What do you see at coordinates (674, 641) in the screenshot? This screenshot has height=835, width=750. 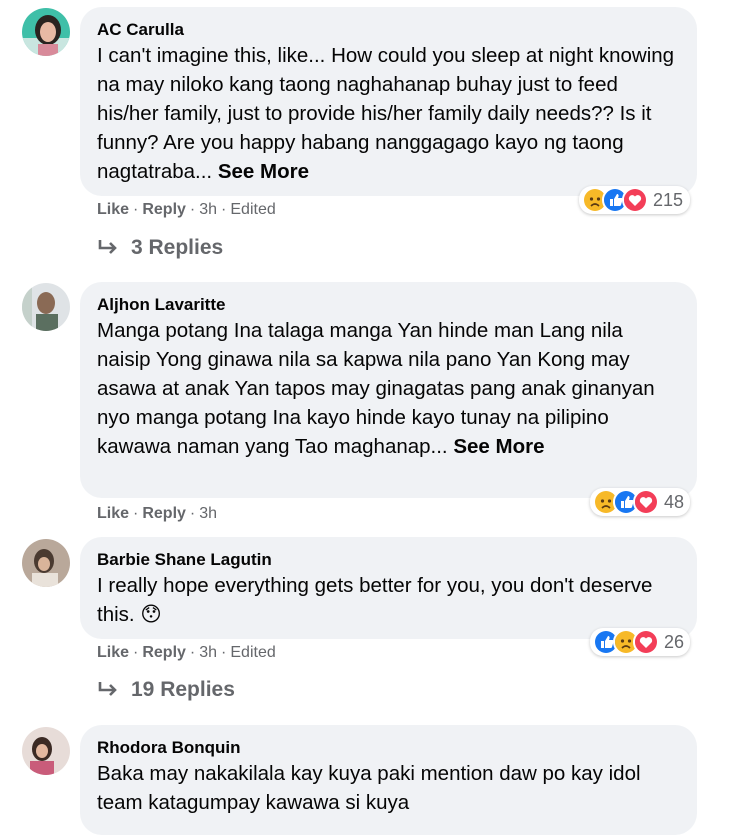 I see `reaction-count: 26` at bounding box center [674, 641].